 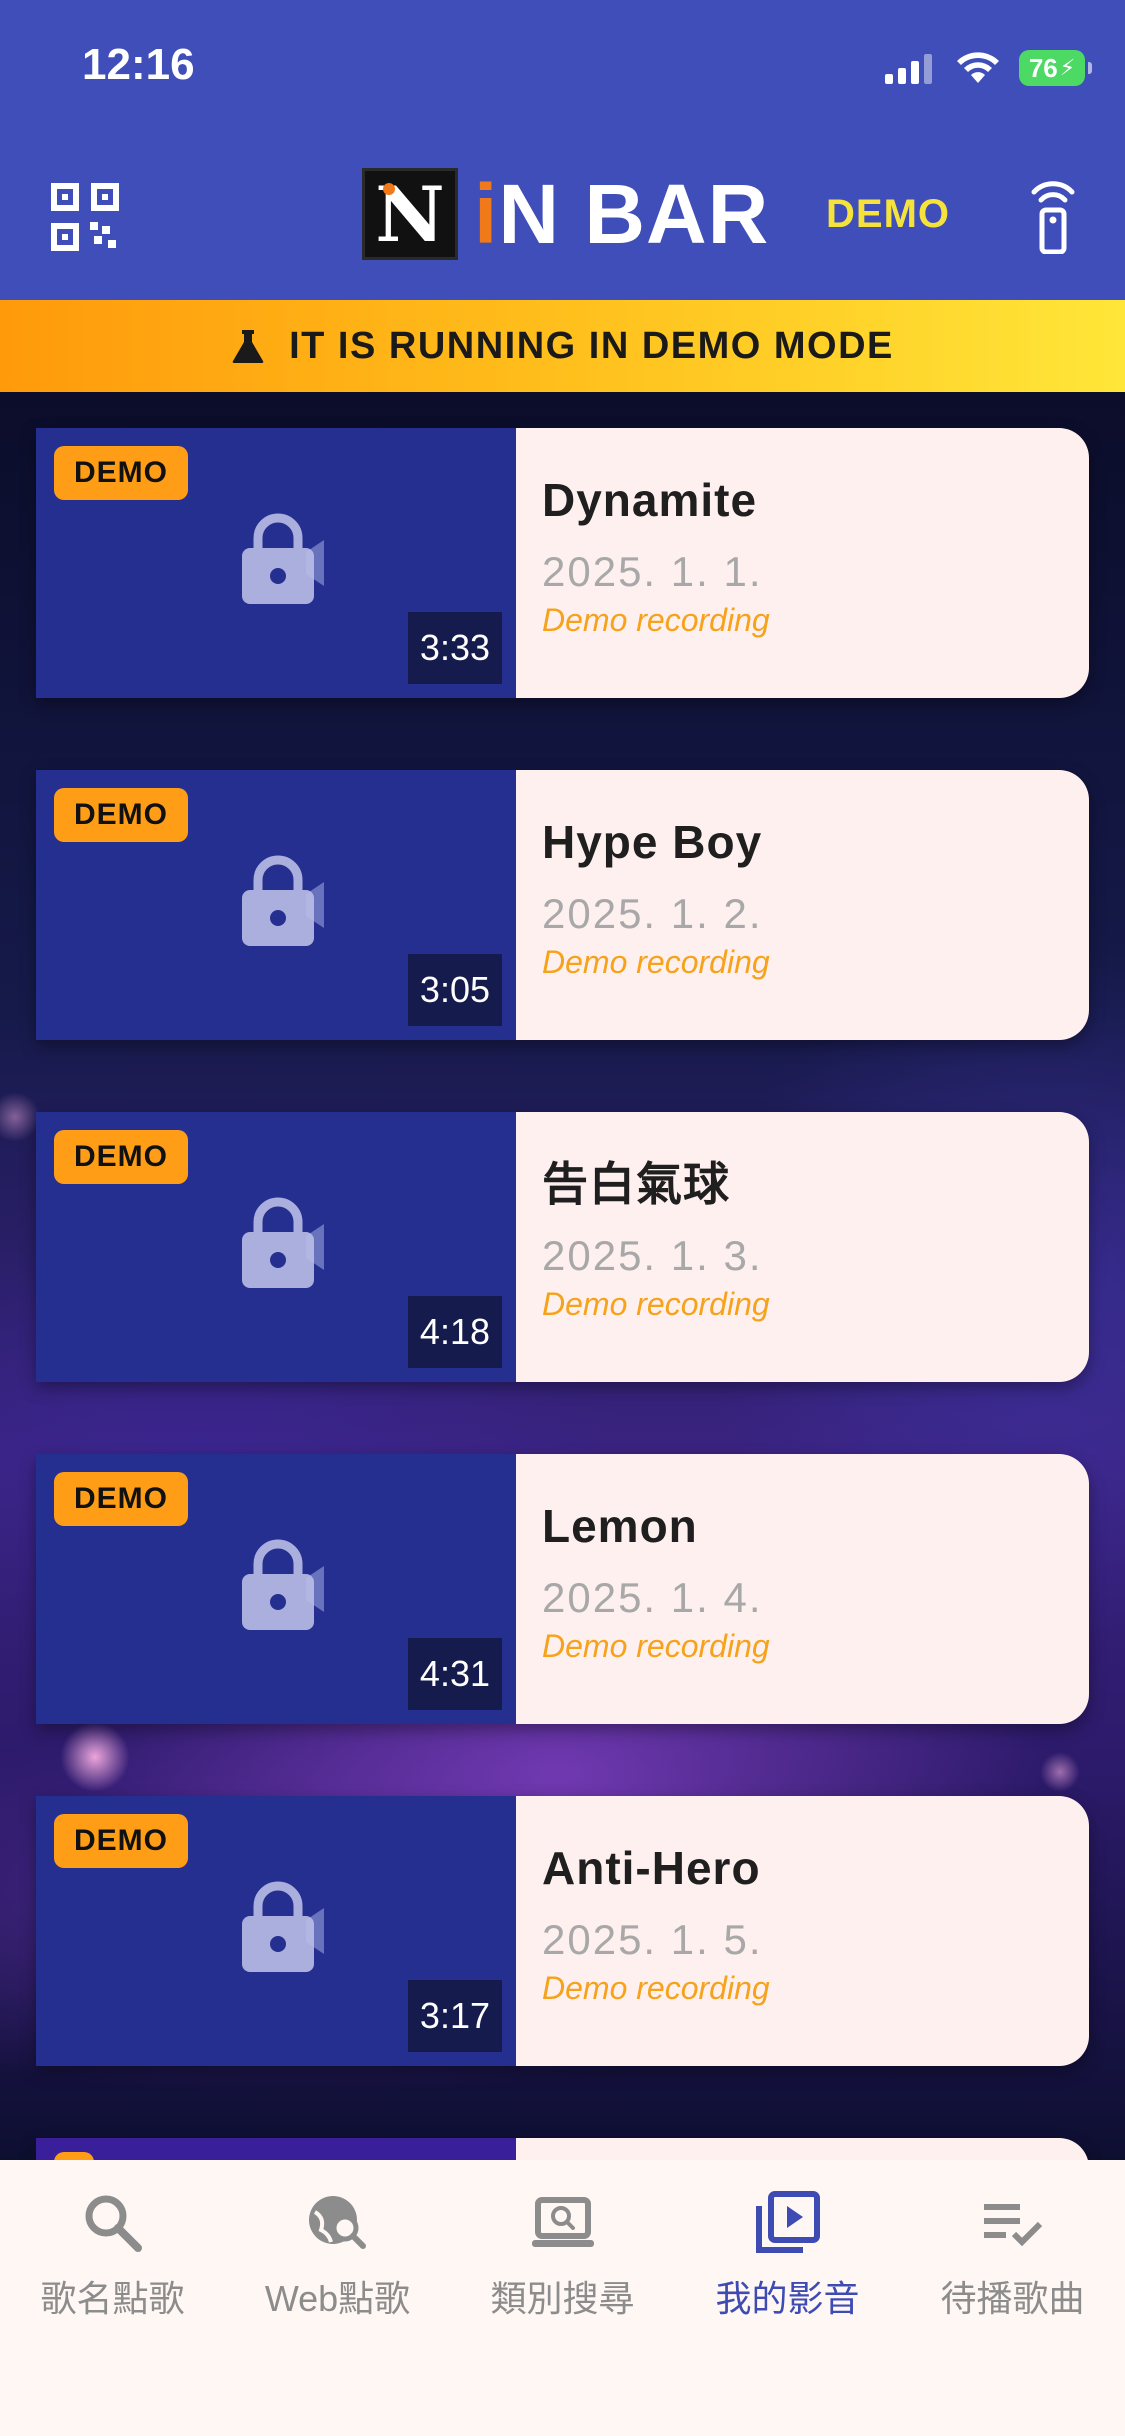 What do you see at coordinates (454, 990) in the screenshot?
I see `video-duration: 3:05` at bounding box center [454, 990].